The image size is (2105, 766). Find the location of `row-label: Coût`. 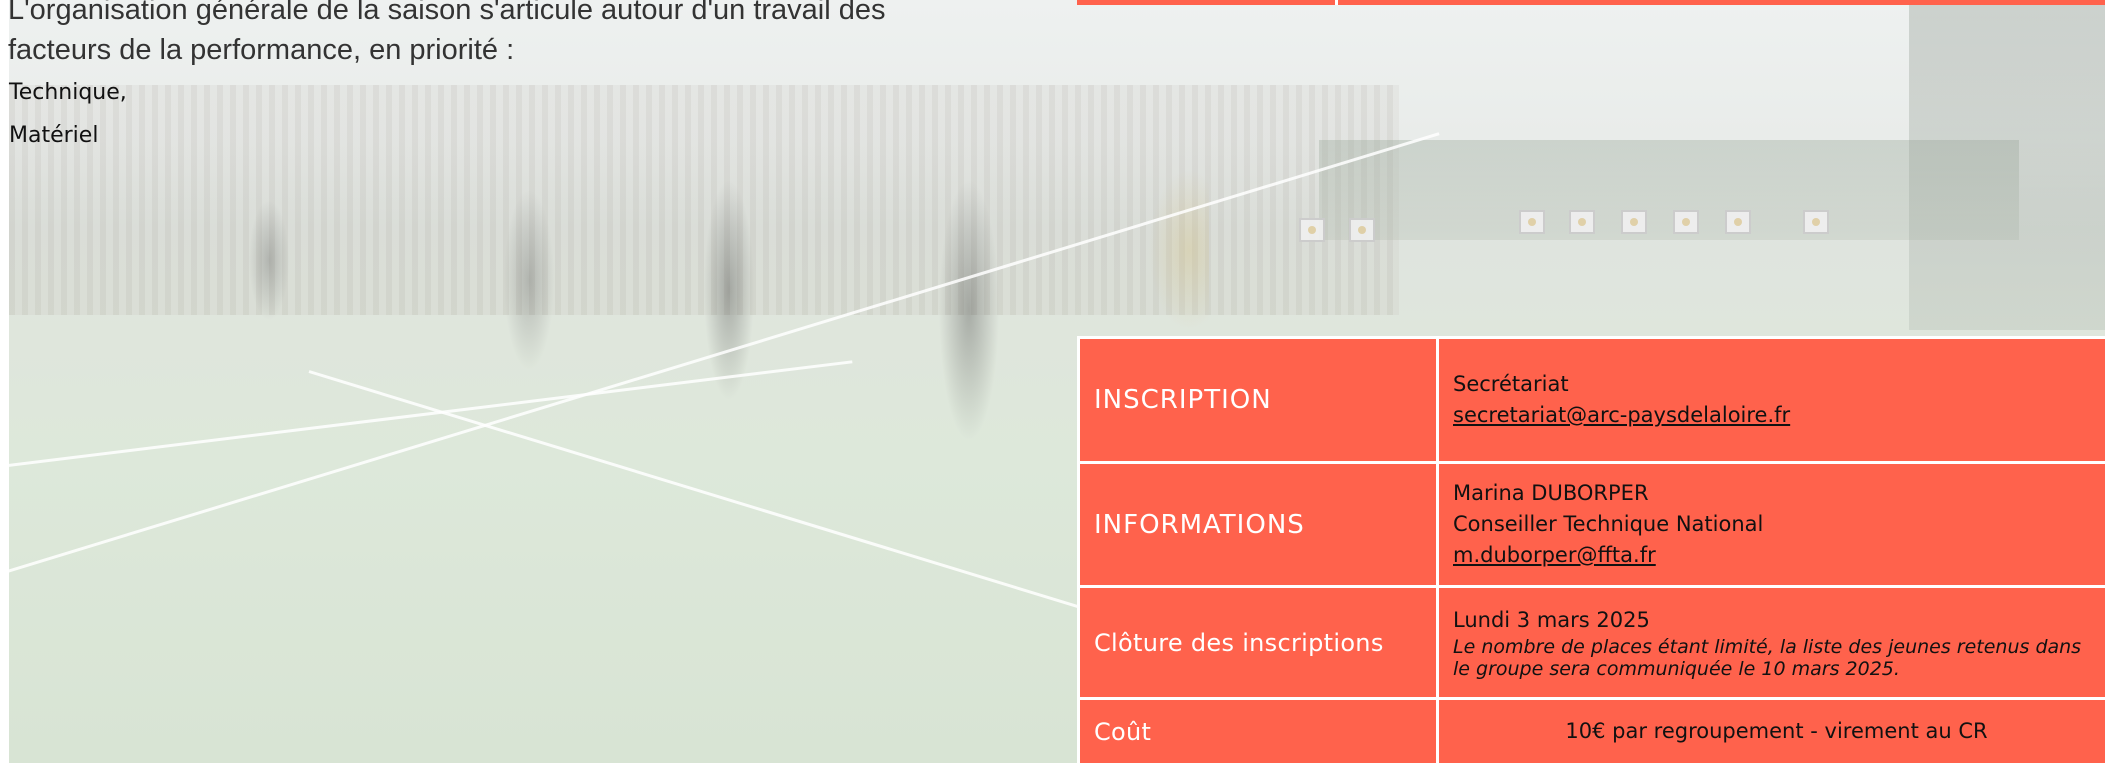

row-label: Coût is located at coordinates (1258, 732).